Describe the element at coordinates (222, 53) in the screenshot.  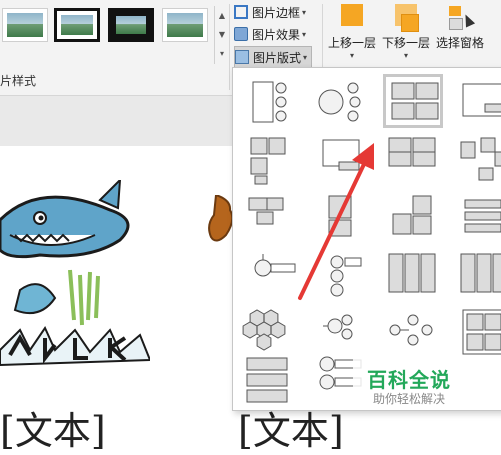
I see `gallery-more: ▾` at that location.